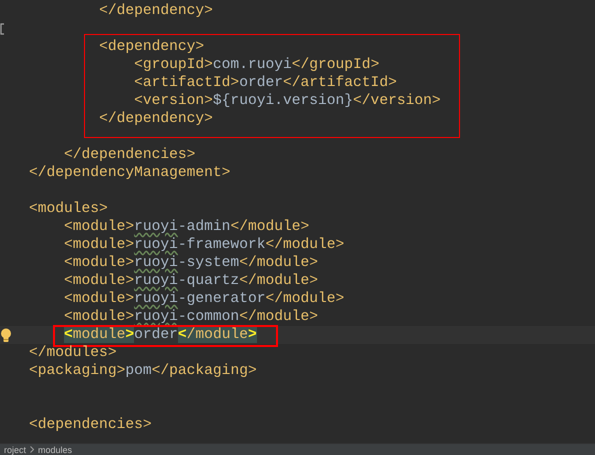  I want to click on xml-tag: </dependencyManagement>, so click(129, 173).